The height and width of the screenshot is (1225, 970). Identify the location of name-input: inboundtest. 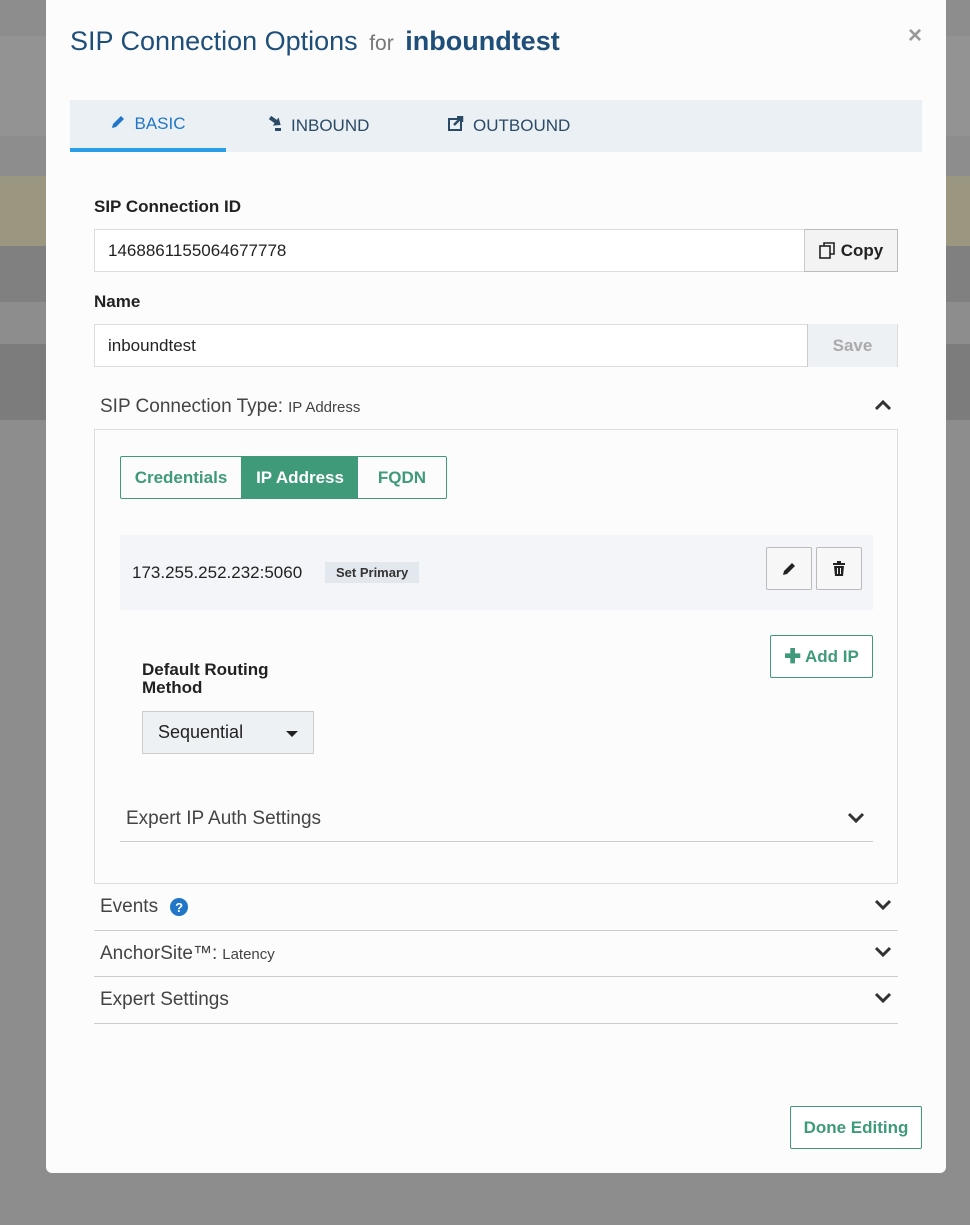
(451, 346).